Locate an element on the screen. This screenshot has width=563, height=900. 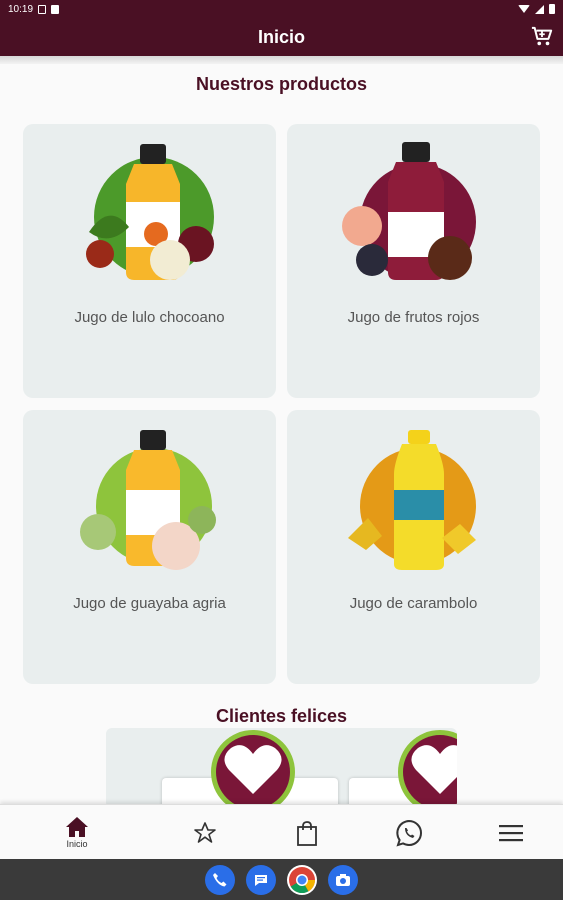
home-icon is located at coordinates (77, 827).